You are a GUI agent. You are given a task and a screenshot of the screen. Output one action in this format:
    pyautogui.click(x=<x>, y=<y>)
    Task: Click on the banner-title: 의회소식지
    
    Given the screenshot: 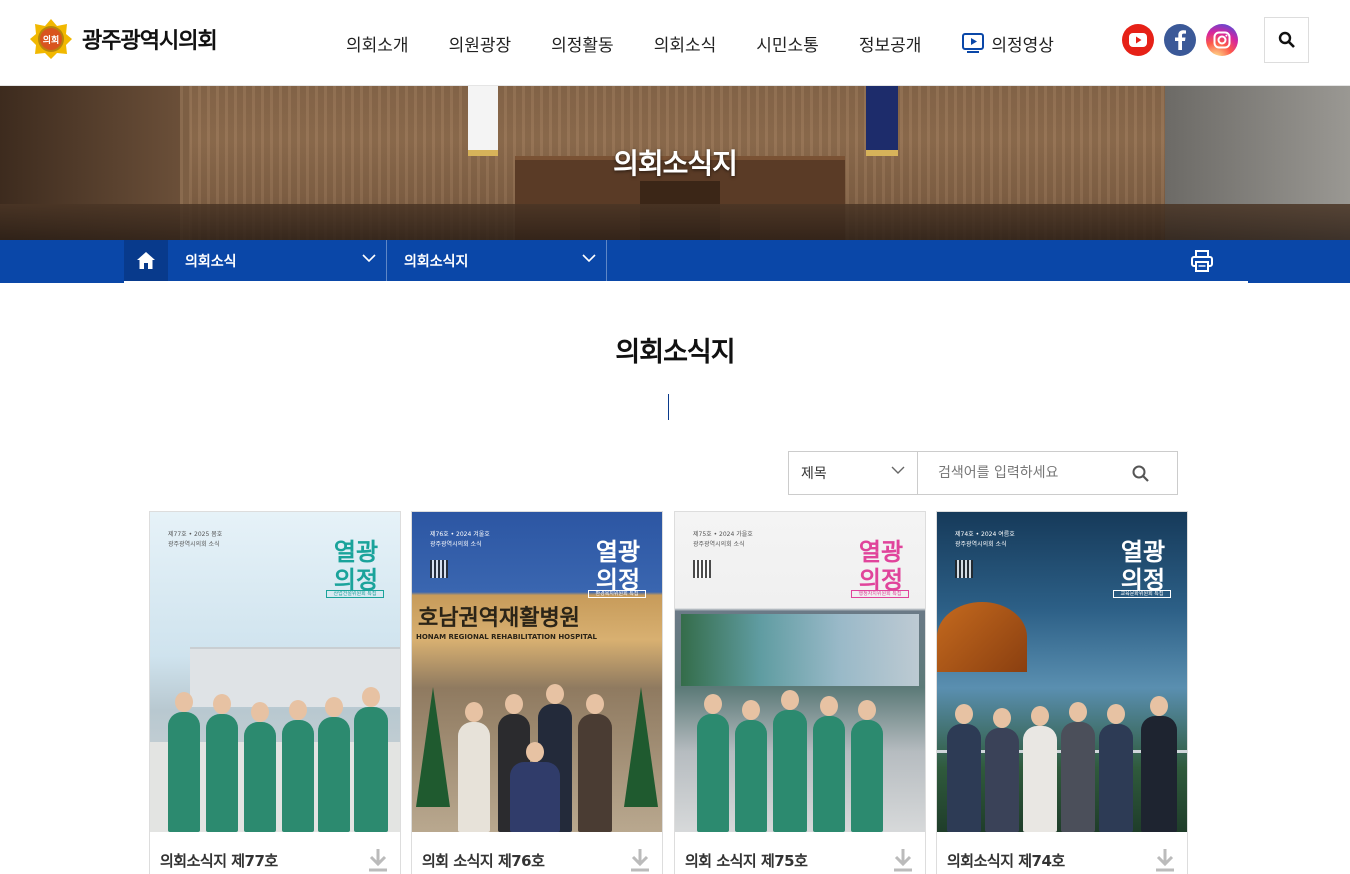 What is the action you would take?
    pyautogui.click(x=675, y=163)
    